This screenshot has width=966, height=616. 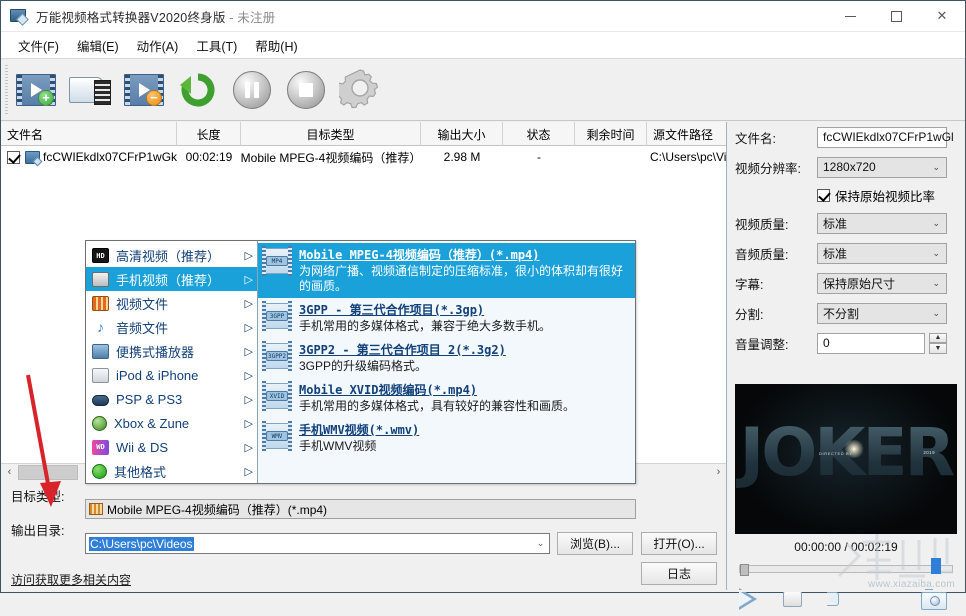 I want to click on category-item-xbox-zune: Xbox & Zune ▷, so click(x=171, y=423).